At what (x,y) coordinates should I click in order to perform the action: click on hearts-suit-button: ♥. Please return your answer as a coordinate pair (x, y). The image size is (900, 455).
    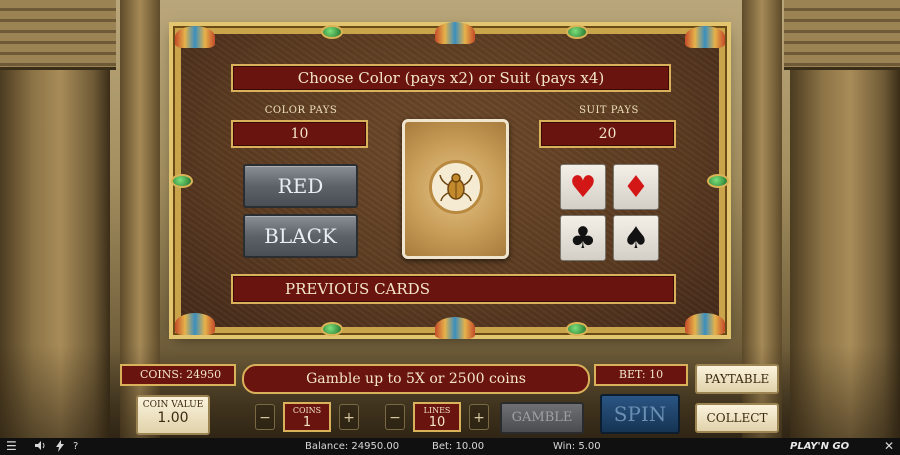
    Looking at the image, I should click on (583, 187).